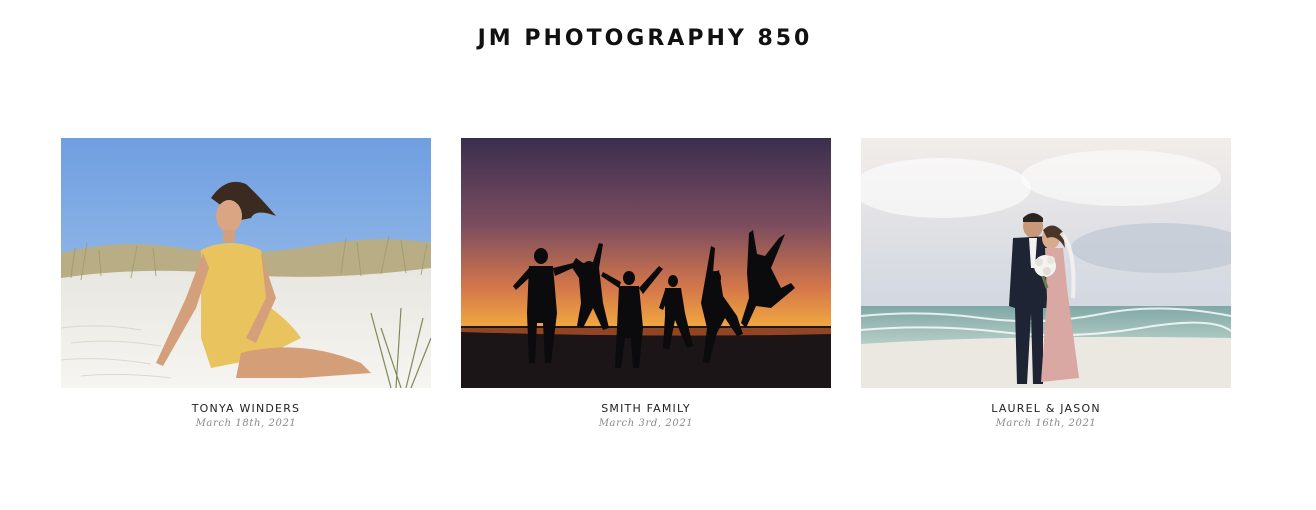 This screenshot has width=1316, height=510. I want to click on sunset-silhouettes-image, so click(646, 263).